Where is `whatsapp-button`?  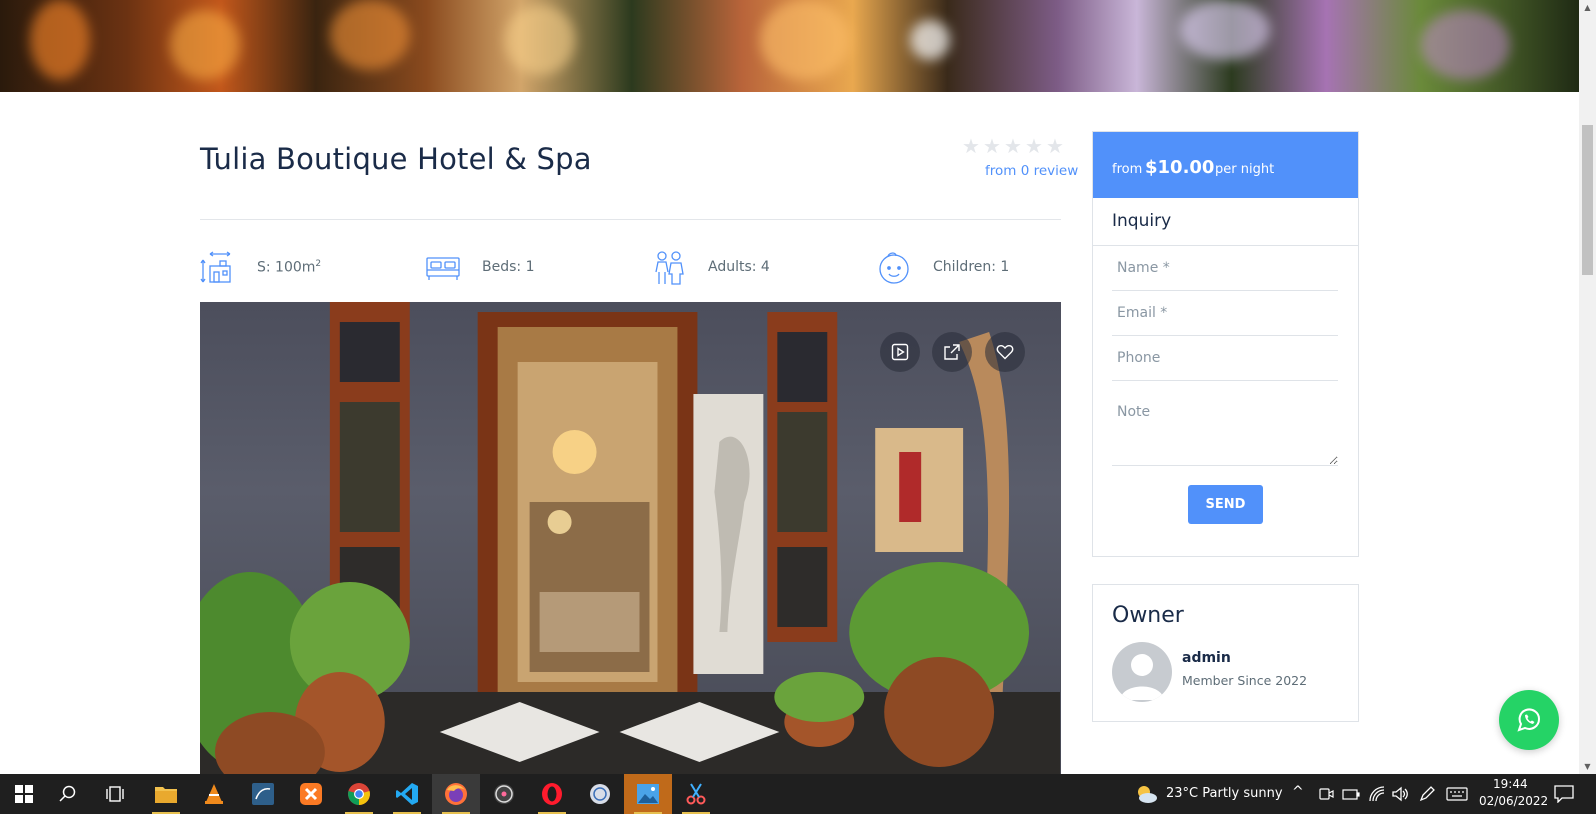
whatsapp-button is located at coordinates (1529, 720).